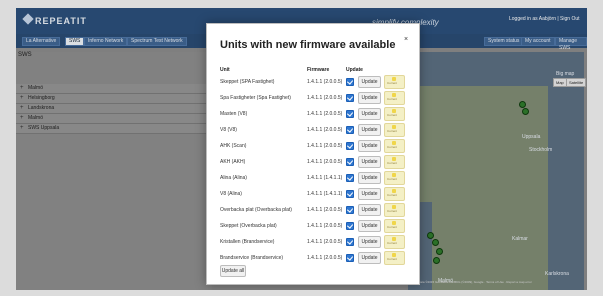 This screenshot has height=296, width=603. I want to click on col-unit: Unit, so click(225, 70).